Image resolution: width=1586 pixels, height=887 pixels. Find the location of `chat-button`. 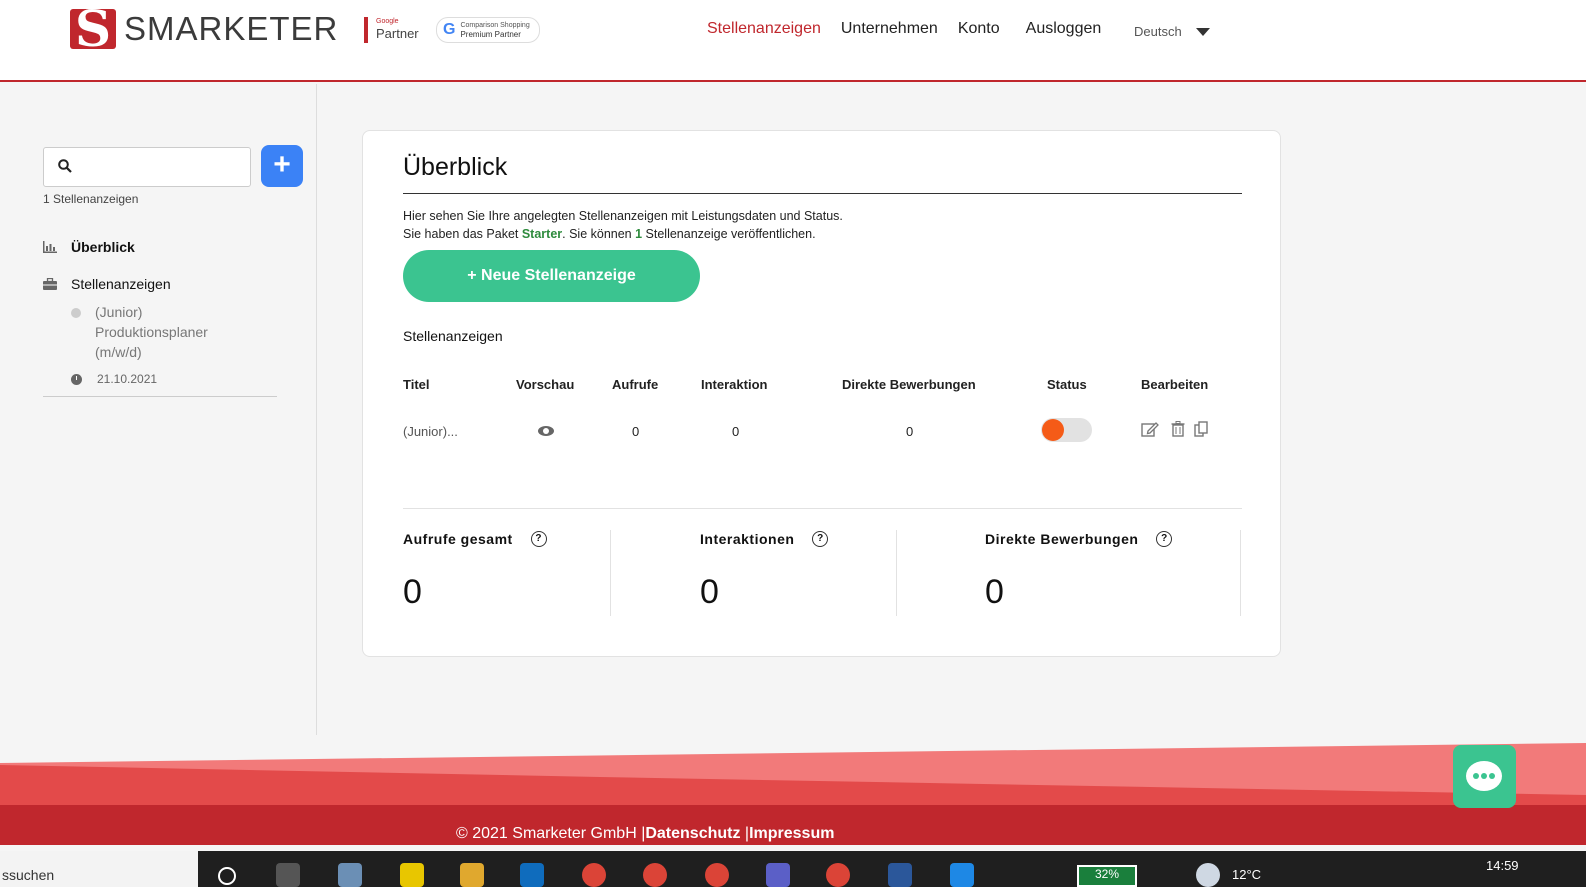

chat-button is located at coordinates (1484, 776).